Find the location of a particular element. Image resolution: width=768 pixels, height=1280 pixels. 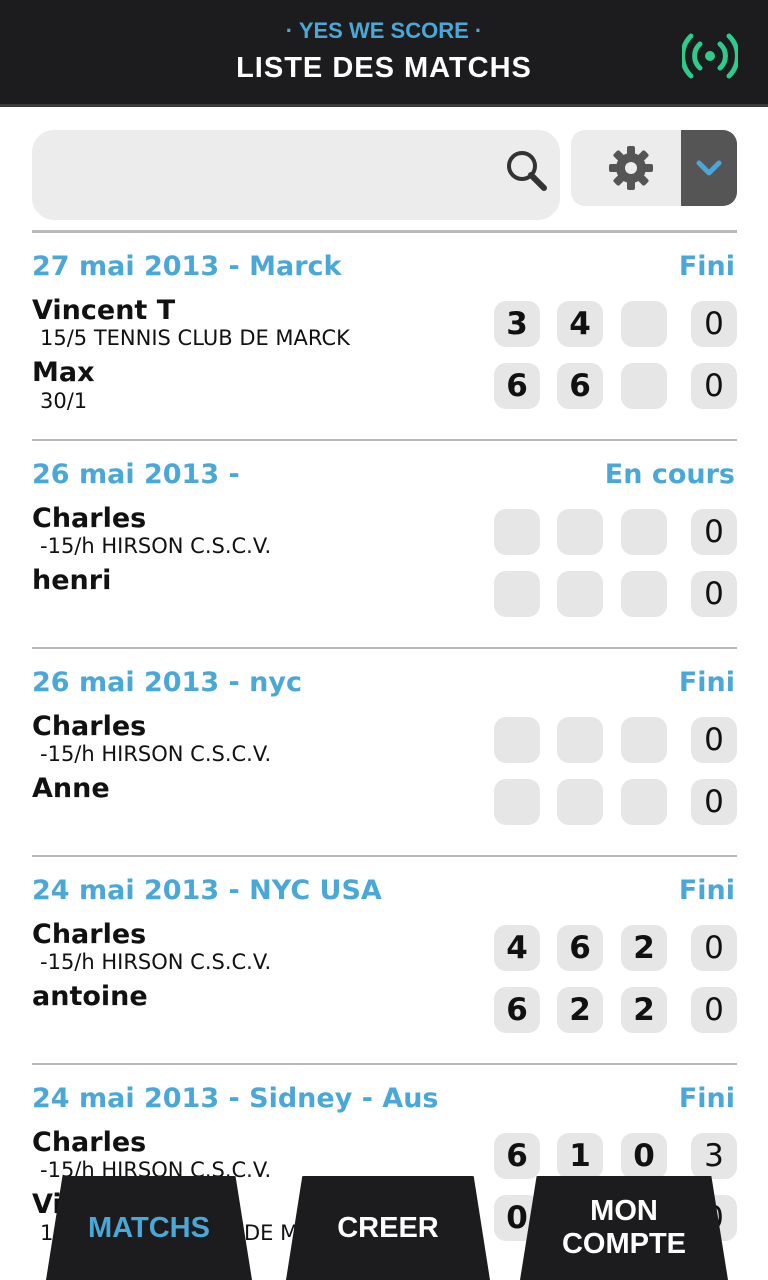

player1-name: Vincent T is located at coordinates (104, 310).